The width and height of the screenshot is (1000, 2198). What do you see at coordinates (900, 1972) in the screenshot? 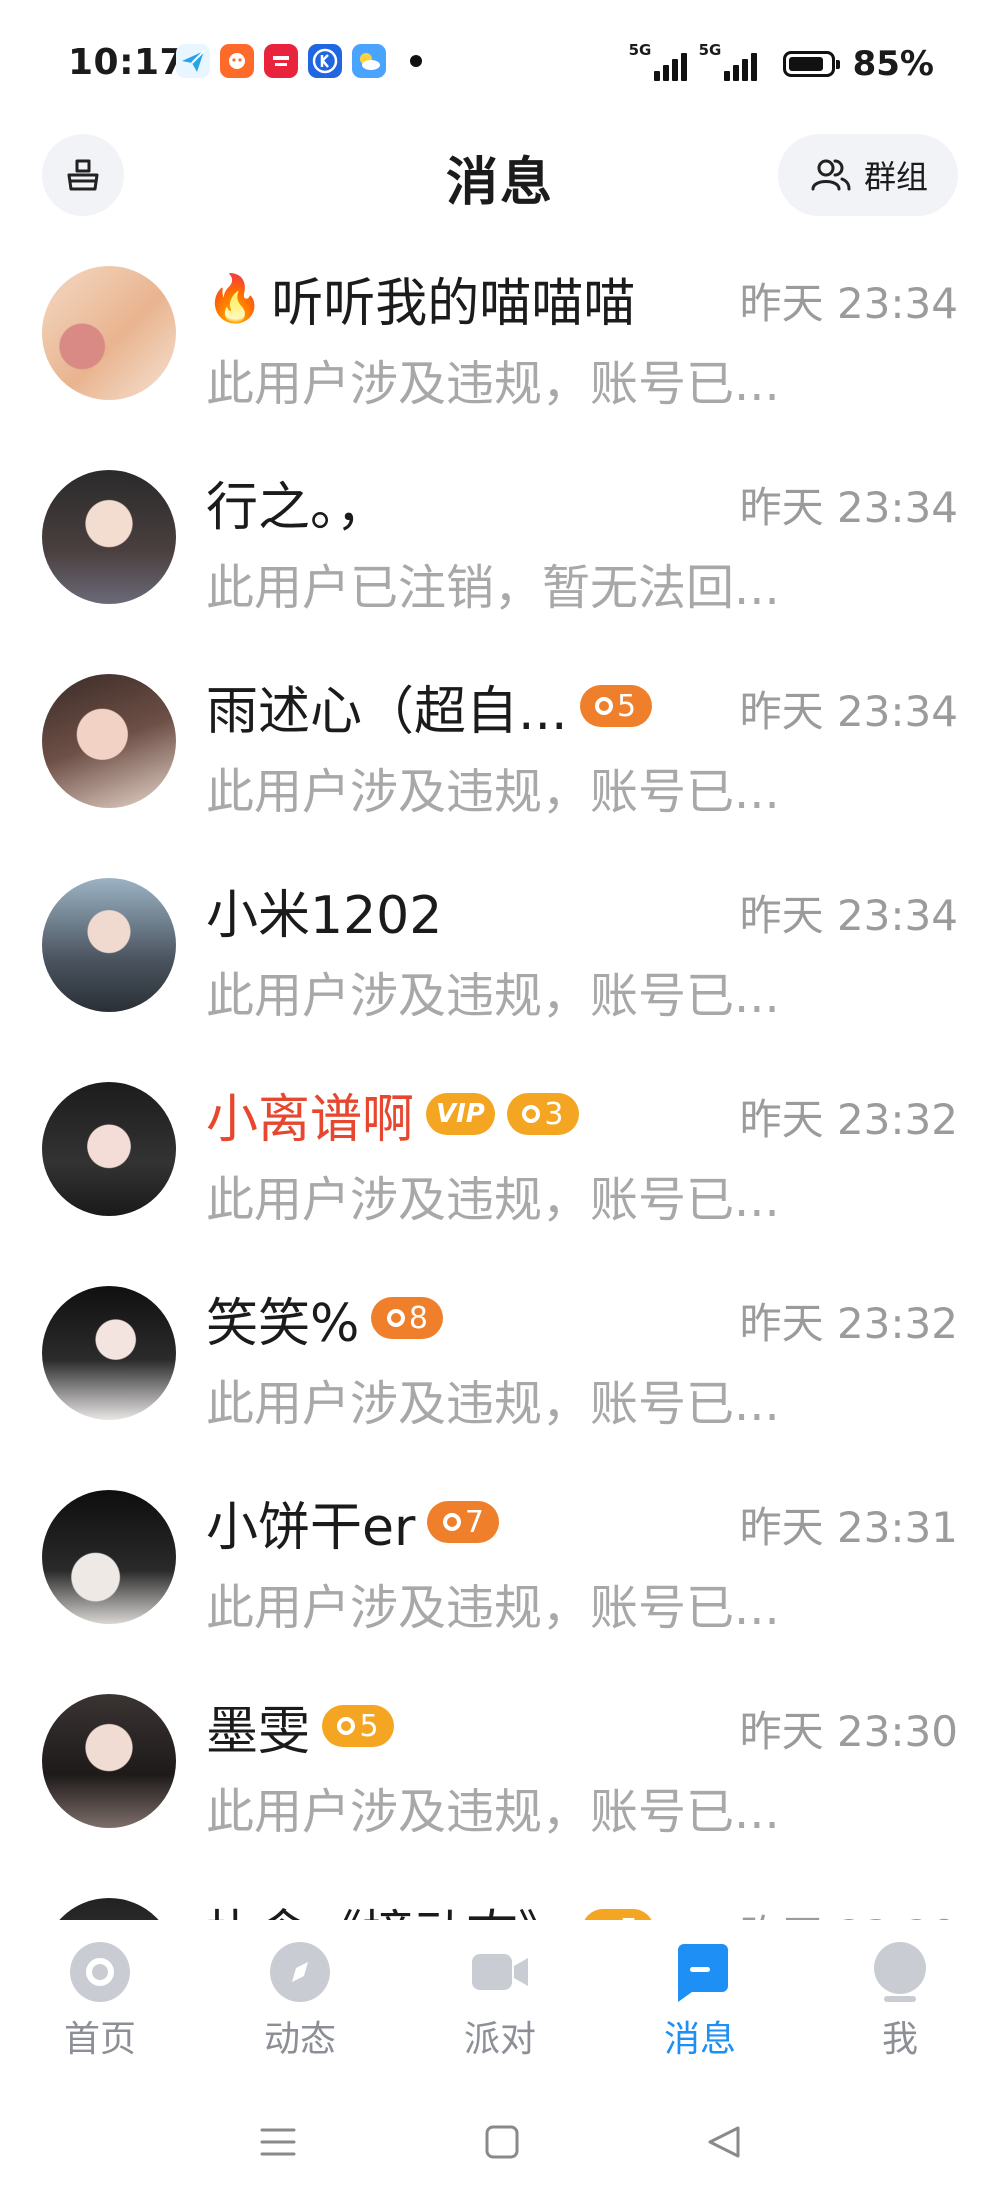
I see `profile-icon` at bounding box center [900, 1972].